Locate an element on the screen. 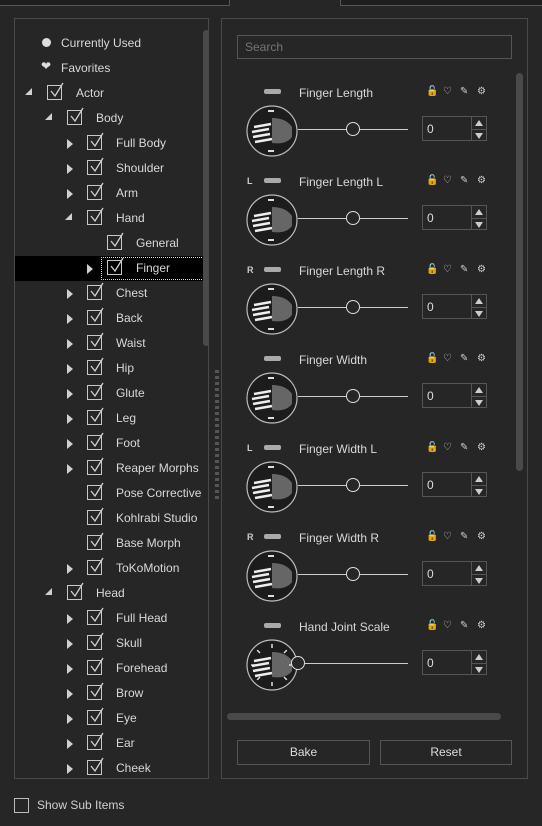 The image size is (542, 826). tree-item: Actor is located at coordinates (111, 93).